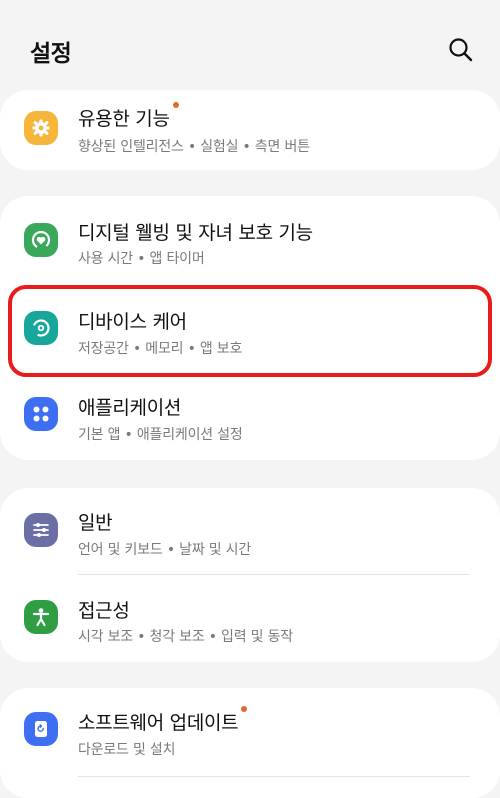 The height and width of the screenshot is (798, 500). I want to click on settings-group-4: 소프트웨어 업데이트 다운로드 및 설치, so click(250, 743).